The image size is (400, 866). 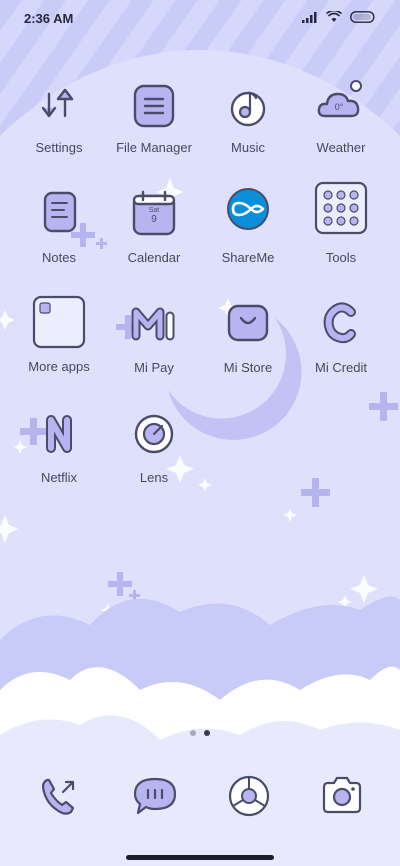 I want to click on dock-phone, so click(x=59, y=796).